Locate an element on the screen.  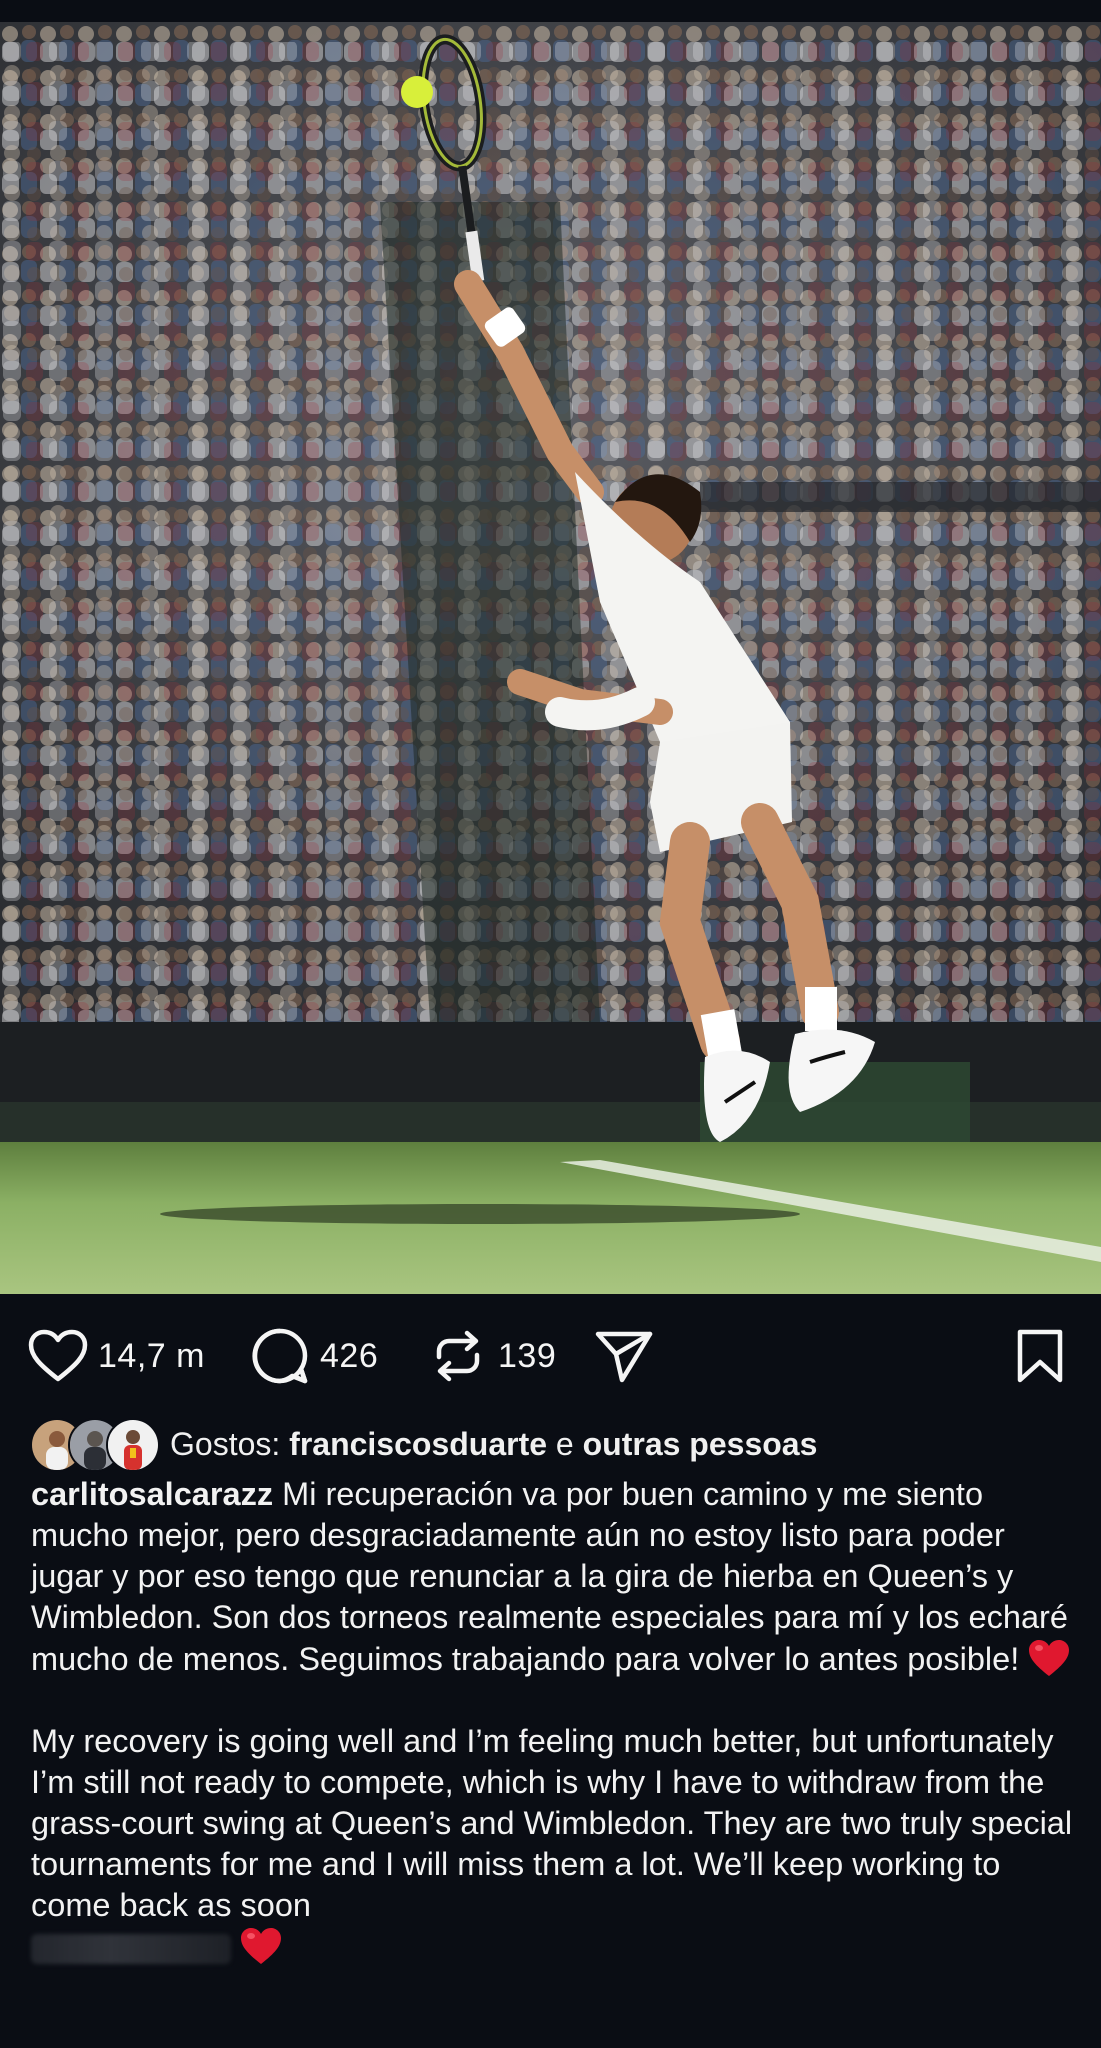
likes-prefix: Gostos: is located at coordinates (230, 1443).